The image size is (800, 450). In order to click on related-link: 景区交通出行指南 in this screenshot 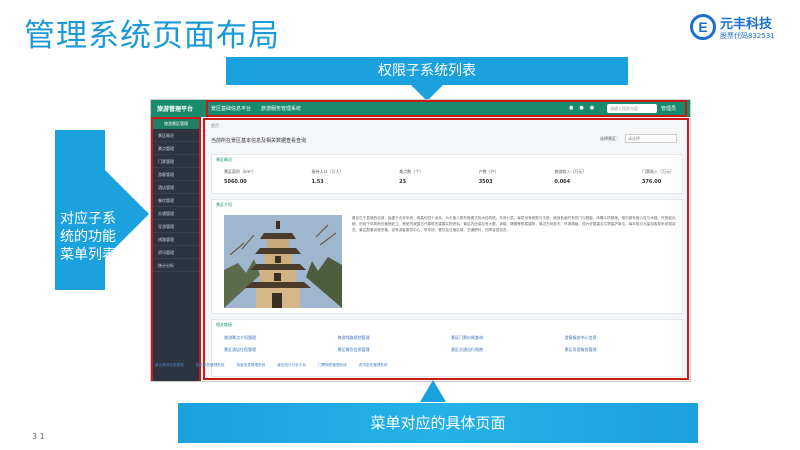, I will do `click(506, 350)`.